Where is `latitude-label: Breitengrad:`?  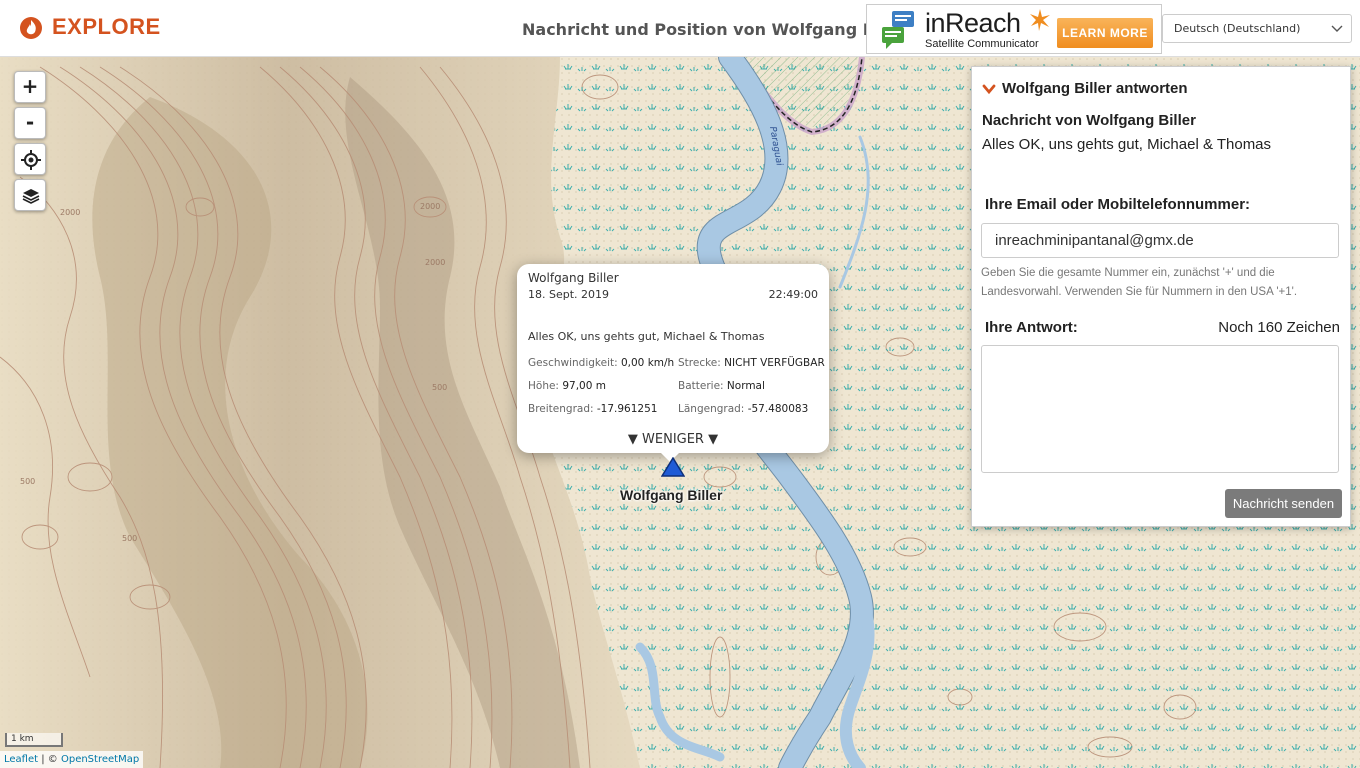
latitude-label: Breitengrad: is located at coordinates (561, 409).